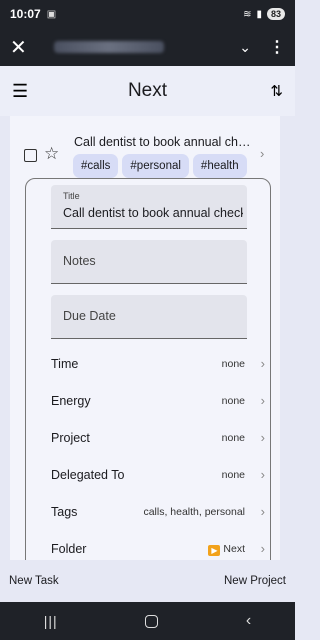 This screenshot has height=640, width=320. I want to click on home-icon, so click(152, 621).